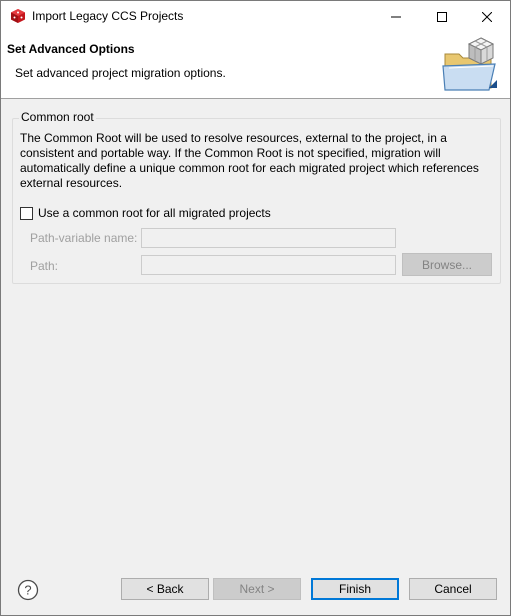 This screenshot has height=616, width=511. Describe the element at coordinates (257, 589) in the screenshot. I see `next-button: Next >` at that location.